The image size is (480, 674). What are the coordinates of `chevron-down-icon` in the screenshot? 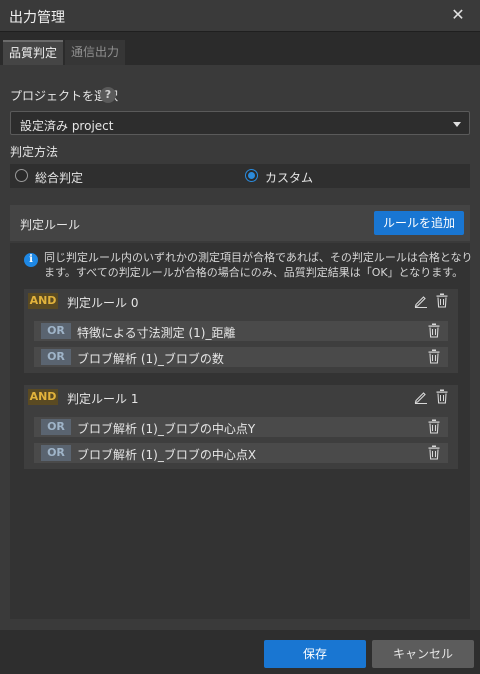 It's located at (457, 124).